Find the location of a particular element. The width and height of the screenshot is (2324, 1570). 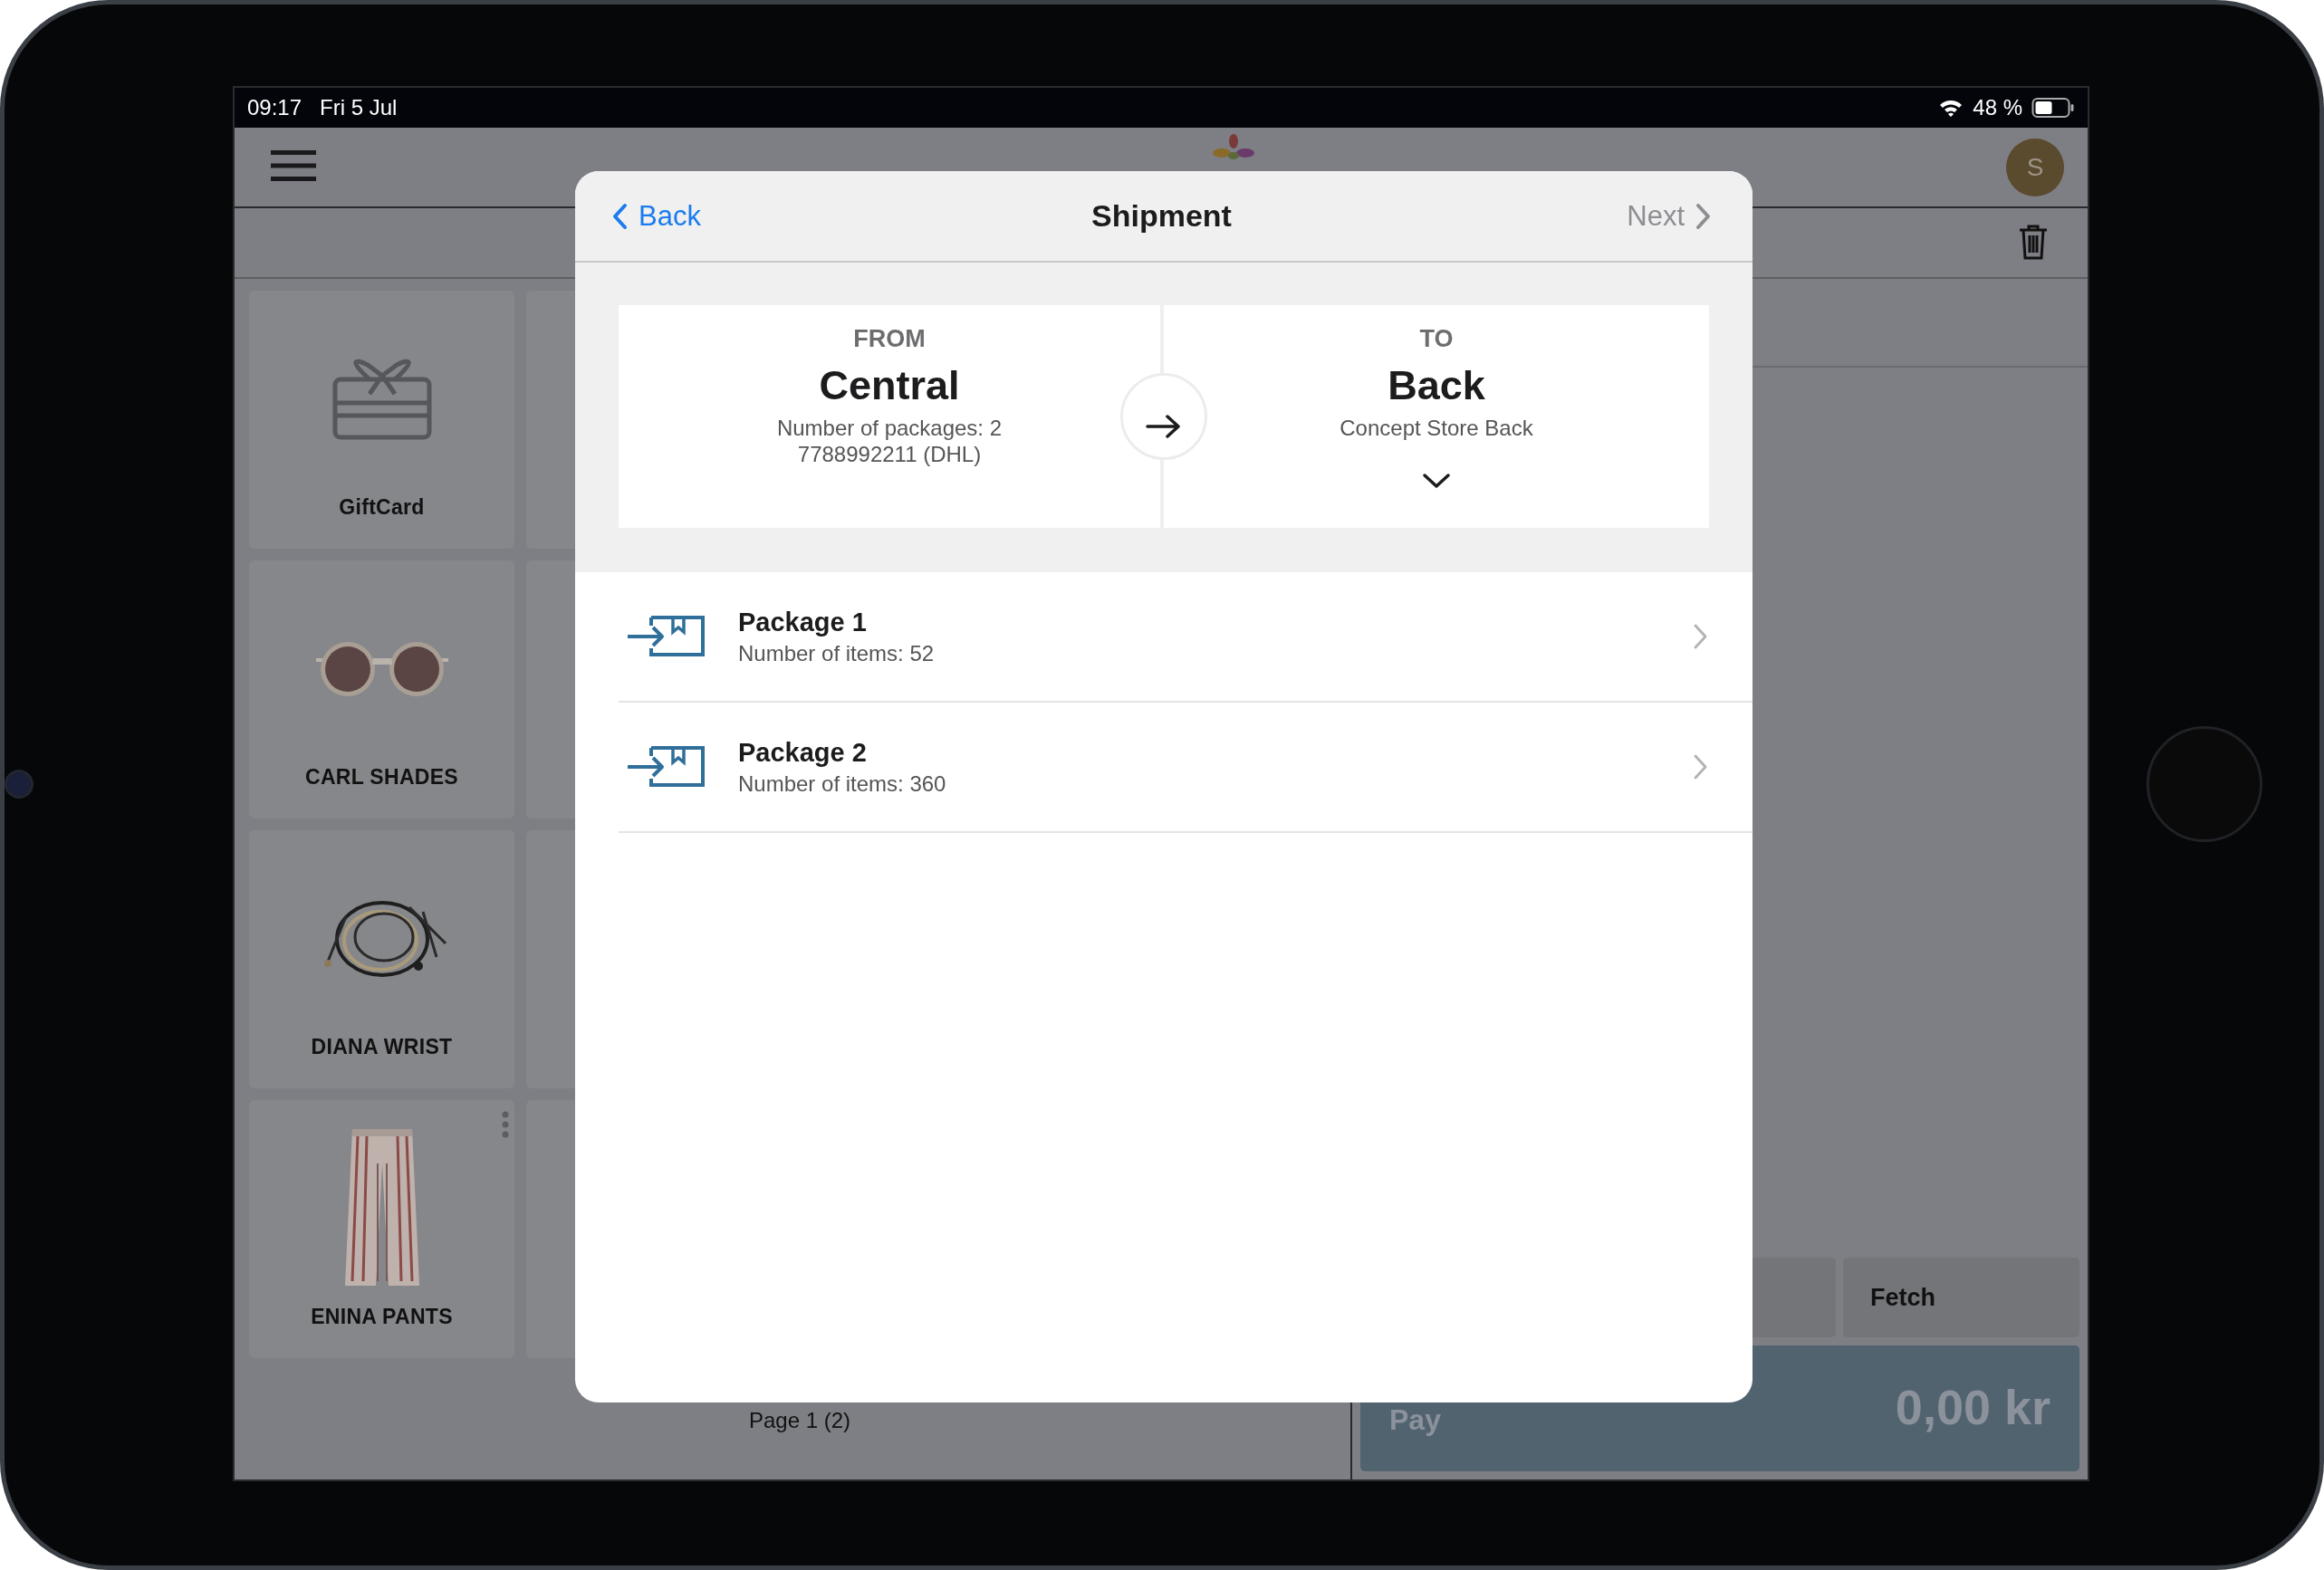

status-date: Fri 5 Jul is located at coordinates (359, 107).